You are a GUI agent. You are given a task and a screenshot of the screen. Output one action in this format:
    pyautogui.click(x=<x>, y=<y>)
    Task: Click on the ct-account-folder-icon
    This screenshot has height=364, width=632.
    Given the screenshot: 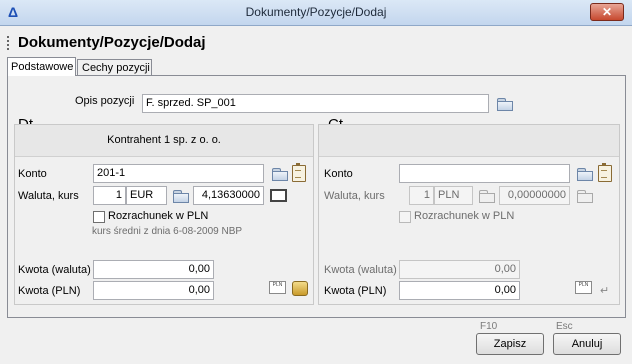 What is the action you would take?
    pyautogui.click(x=585, y=174)
    